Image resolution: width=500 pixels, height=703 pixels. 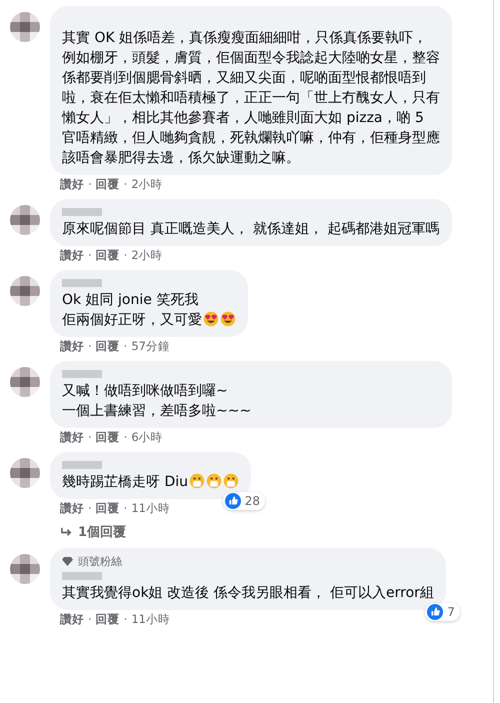 I want to click on comment-text: 幾時踢芷橋走呀 Diu, so click(x=125, y=482).